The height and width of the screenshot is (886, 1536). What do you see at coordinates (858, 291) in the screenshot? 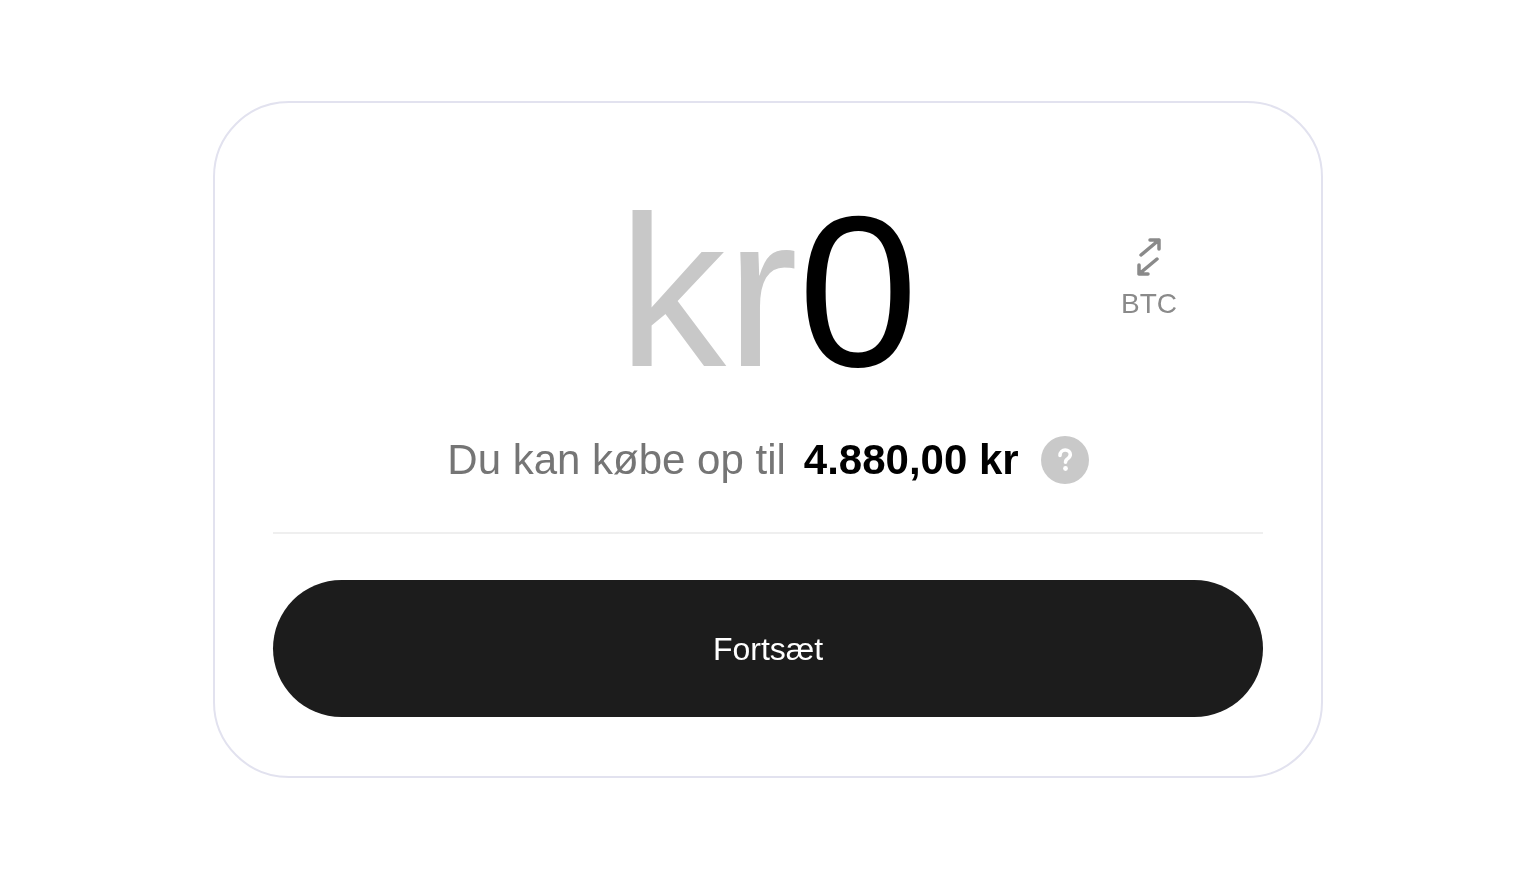
I see `amount-value: 0` at bounding box center [858, 291].